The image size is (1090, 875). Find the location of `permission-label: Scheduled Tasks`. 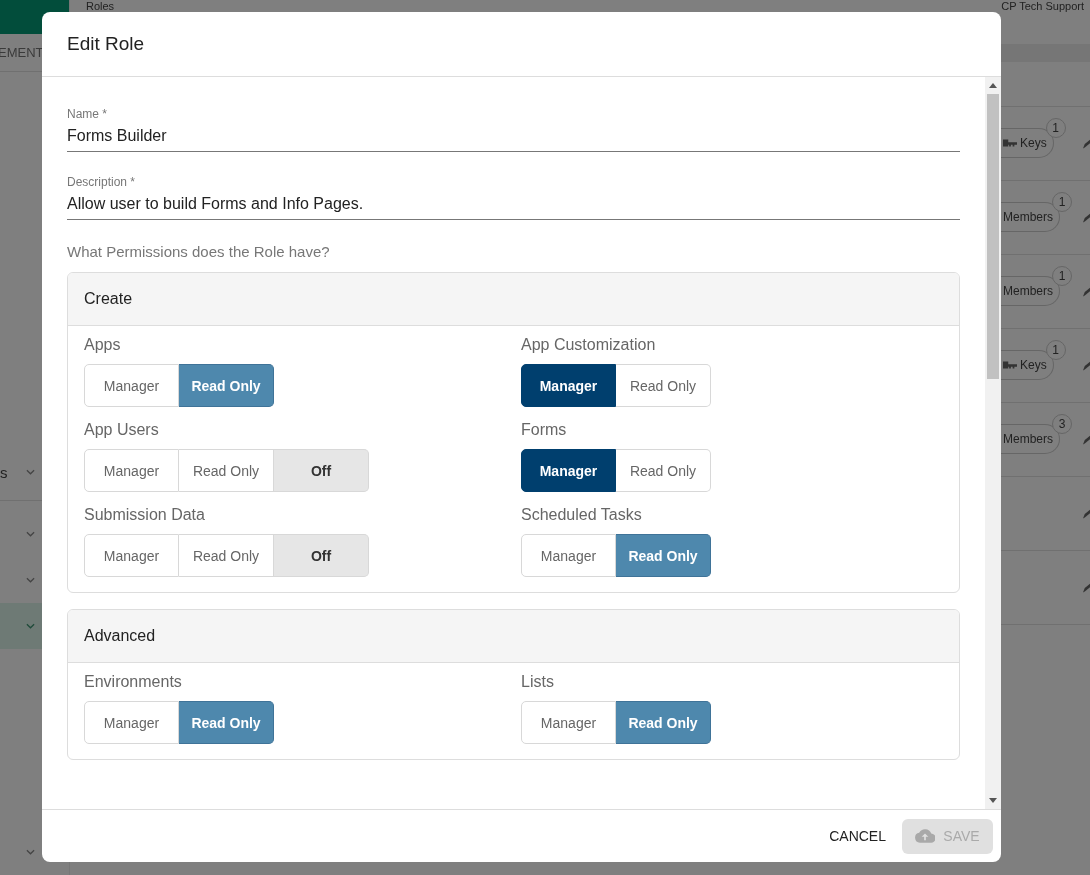

permission-label: Scheduled Tasks is located at coordinates (582, 515).